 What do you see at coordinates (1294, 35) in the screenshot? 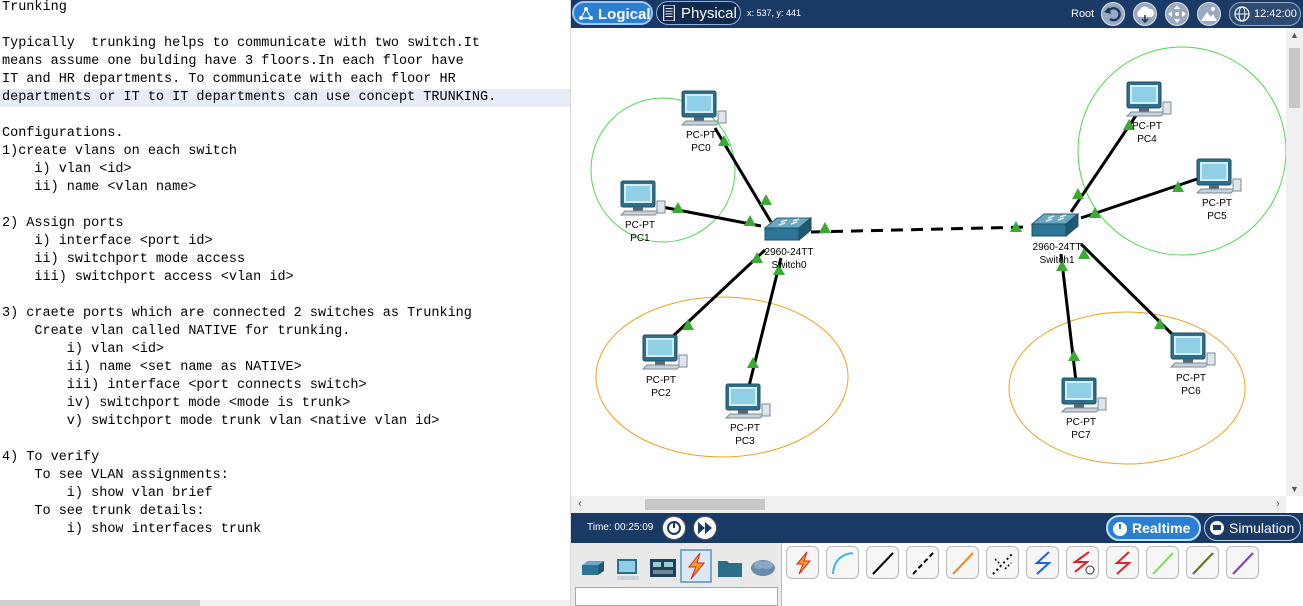
I see `scroll-up-arrow-icon: ▲` at bounding box center [1294, 35].